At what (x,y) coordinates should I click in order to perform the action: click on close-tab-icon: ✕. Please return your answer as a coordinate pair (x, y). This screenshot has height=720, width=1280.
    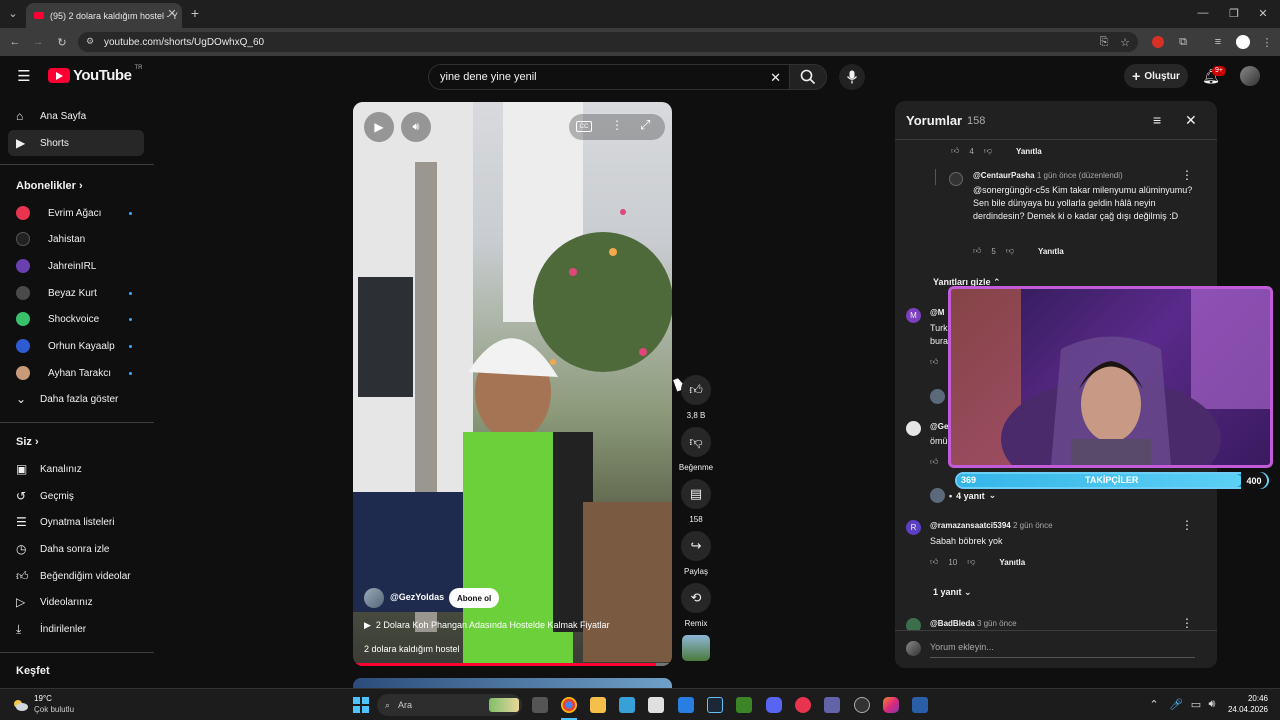
    Looking at the image, I should click on (172, 13).